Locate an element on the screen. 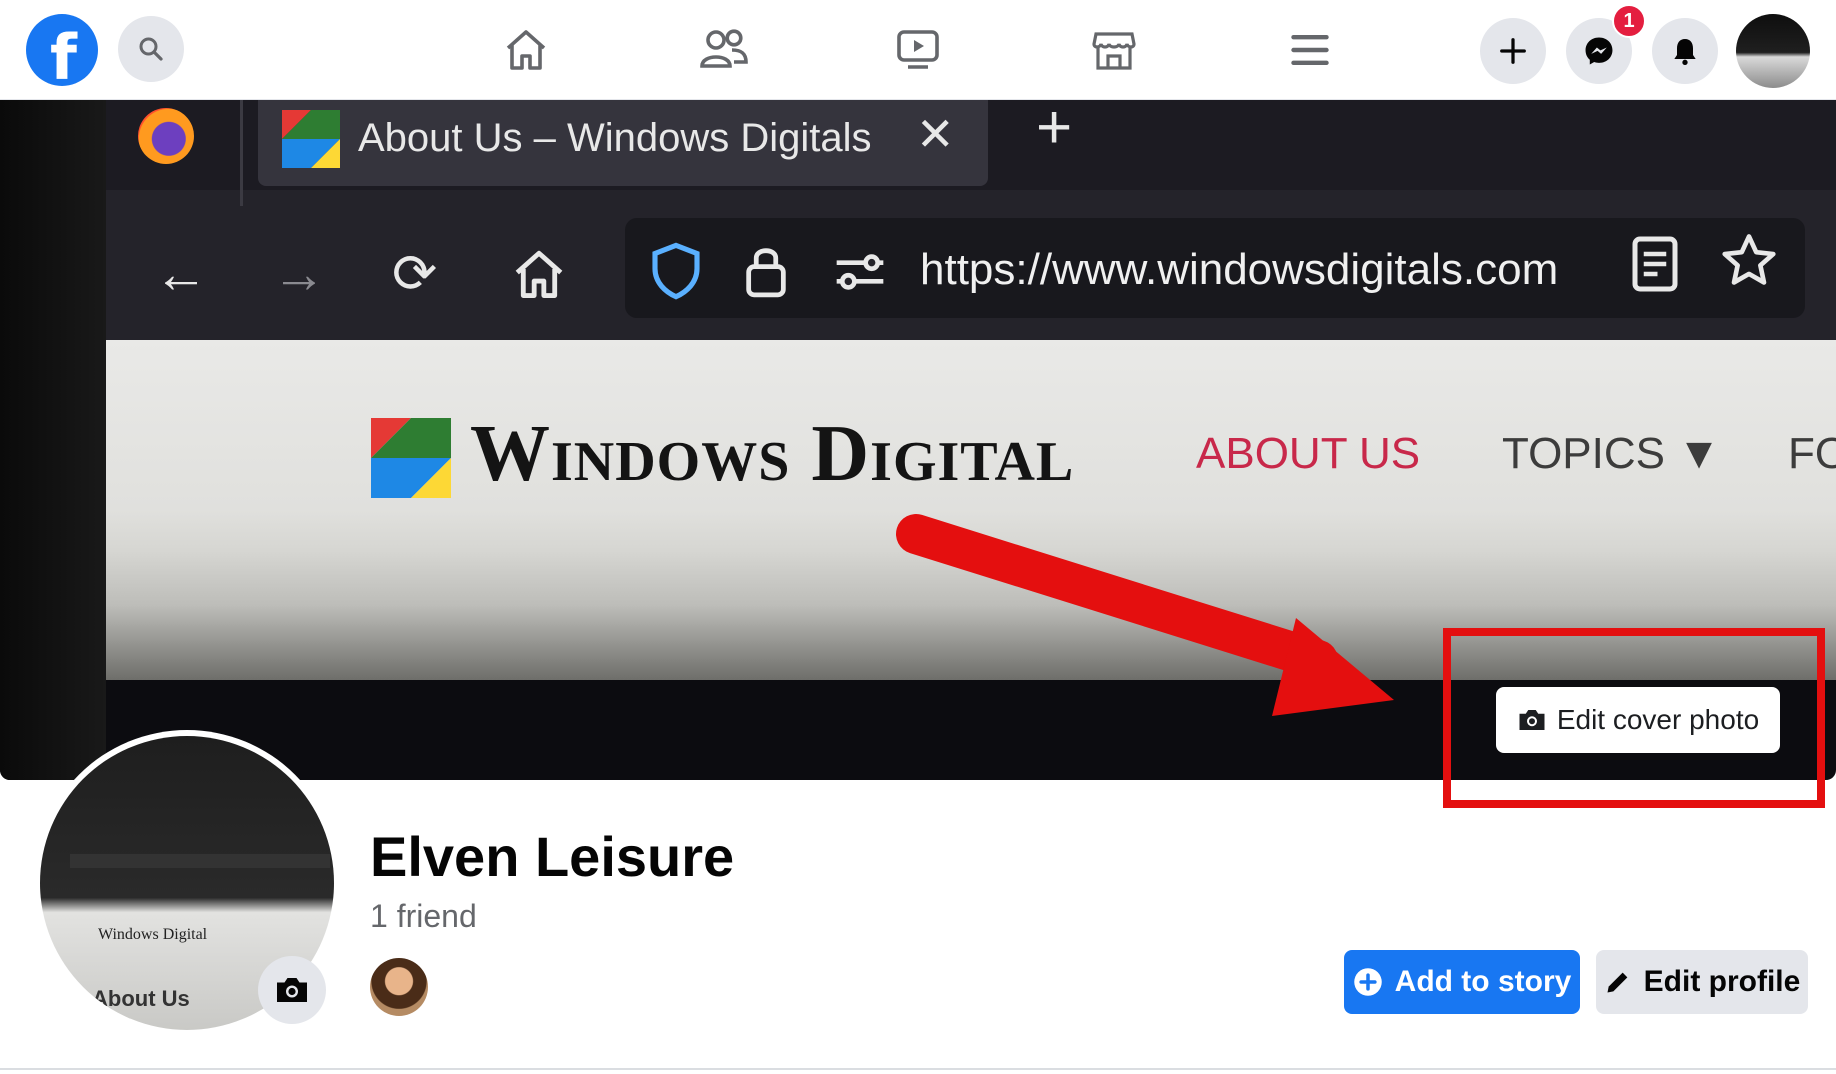 Image resolution: width=1836 pixels, height=1074 pixels. marketplace-icon is located at coordinates (1114, 51).